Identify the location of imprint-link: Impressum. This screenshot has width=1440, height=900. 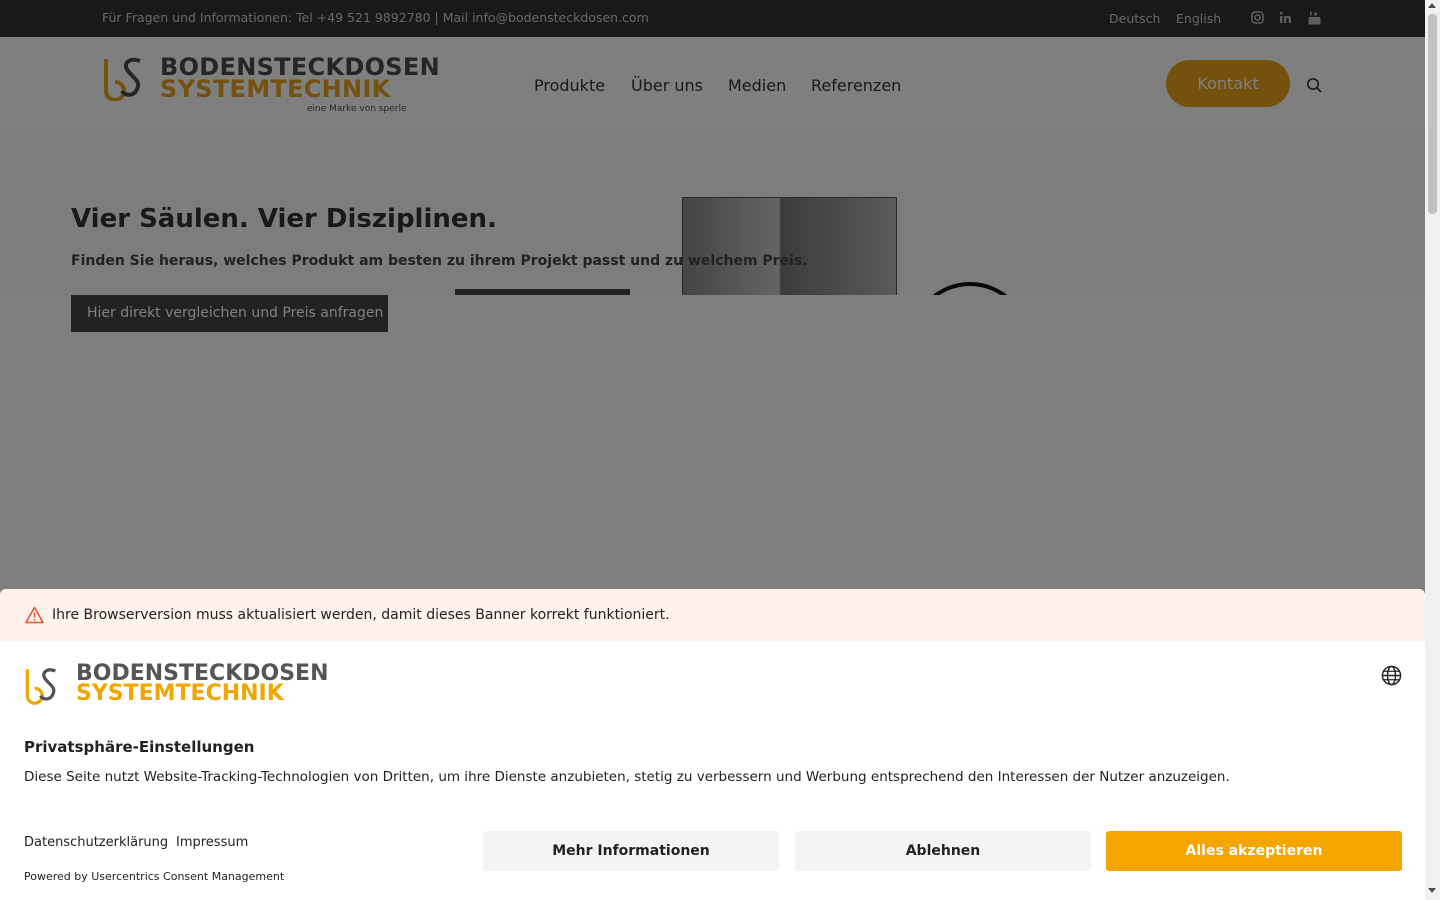
(212, 842).